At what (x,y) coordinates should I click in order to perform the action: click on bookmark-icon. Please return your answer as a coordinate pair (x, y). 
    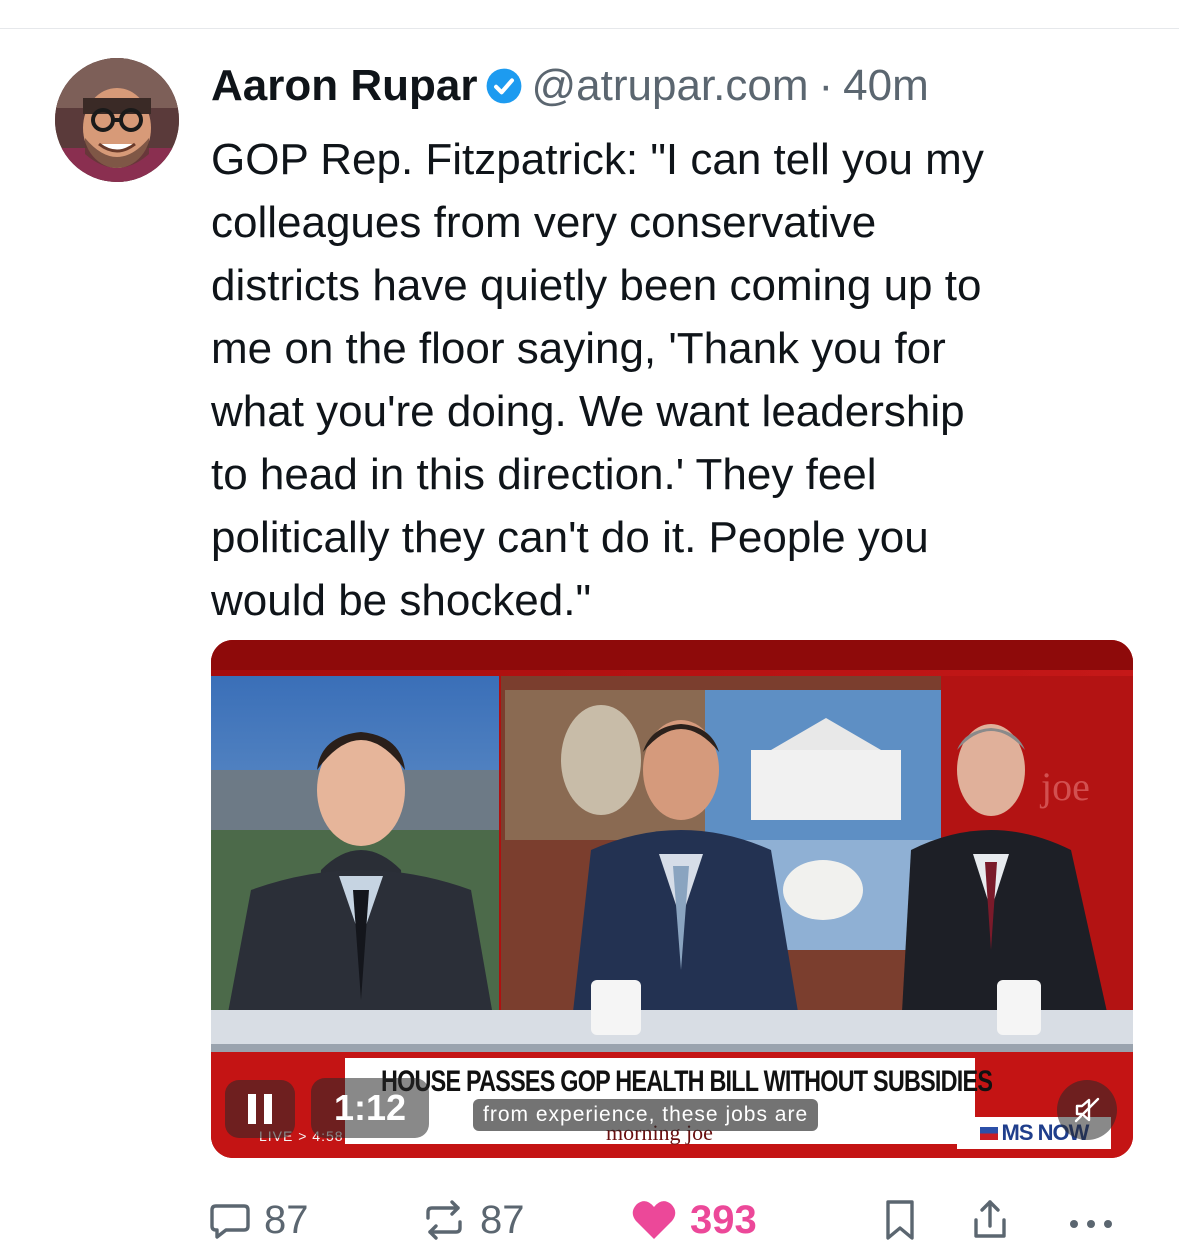
    Looking at the image, I should click on (900, 1220).